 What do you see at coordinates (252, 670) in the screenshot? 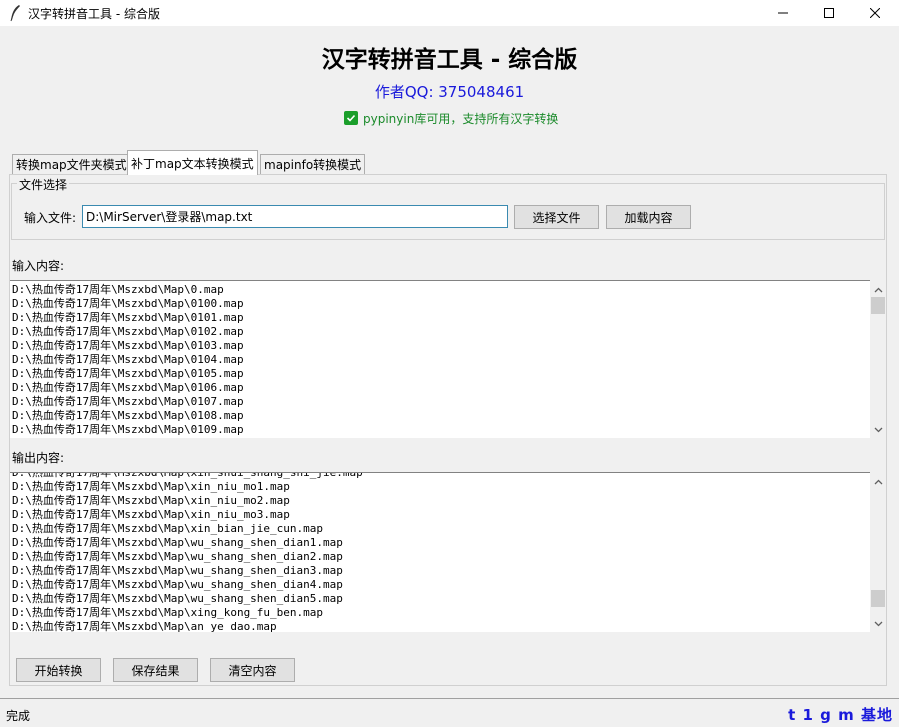
I see `clear-content-button: 清空内容` at bounding box center [252, 670].